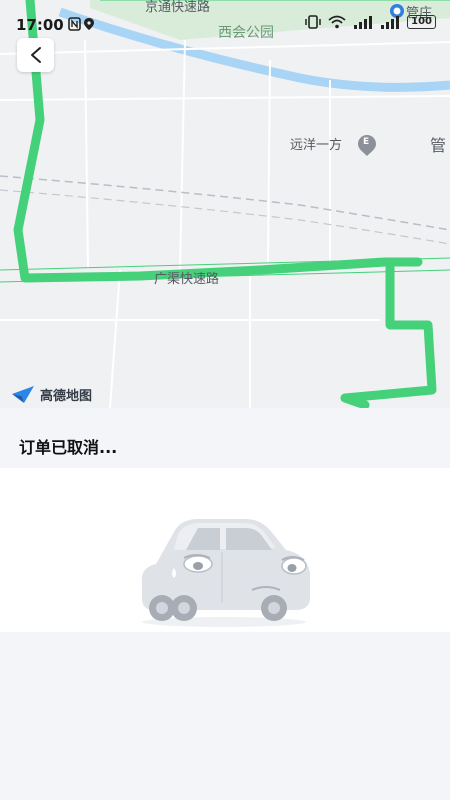 The width and height of the screenshot is (450, 800). What do you see at coordinates (316, 145) in the screenshot?
I see `map-label-poi: 远洋一方` at bounding box center [316, 145].